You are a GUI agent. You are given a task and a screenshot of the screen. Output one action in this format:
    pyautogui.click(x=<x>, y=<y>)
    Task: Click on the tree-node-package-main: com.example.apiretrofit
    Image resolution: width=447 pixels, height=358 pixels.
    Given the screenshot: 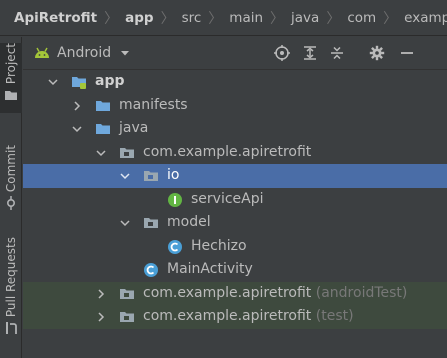 What is the action you would take?
    pyautogui.click(x=235, y=153)
    